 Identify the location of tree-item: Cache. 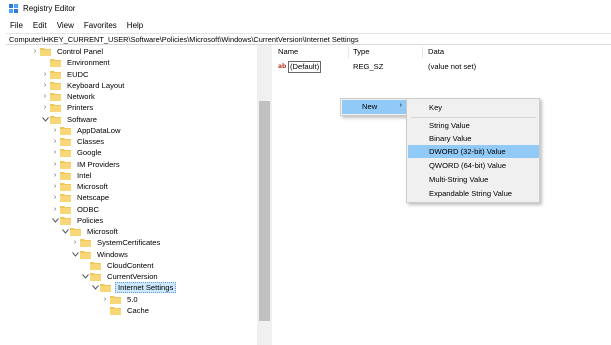
(125, 310).